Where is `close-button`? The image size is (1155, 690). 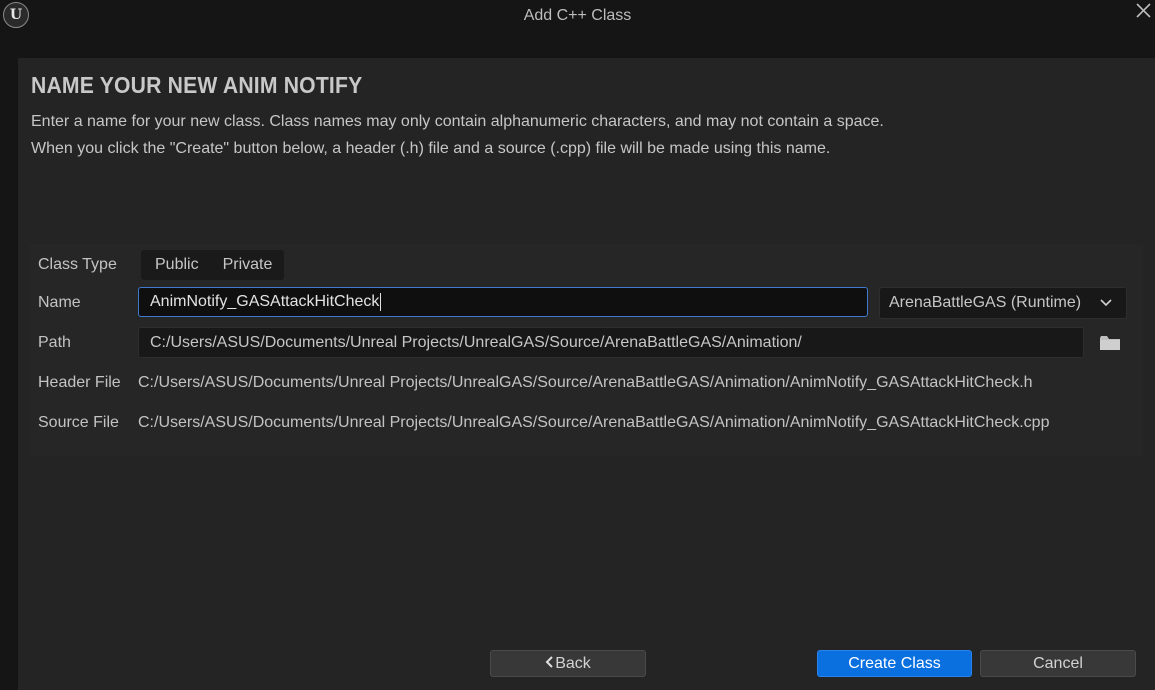
close-button is located at coordinates (1144, 11).